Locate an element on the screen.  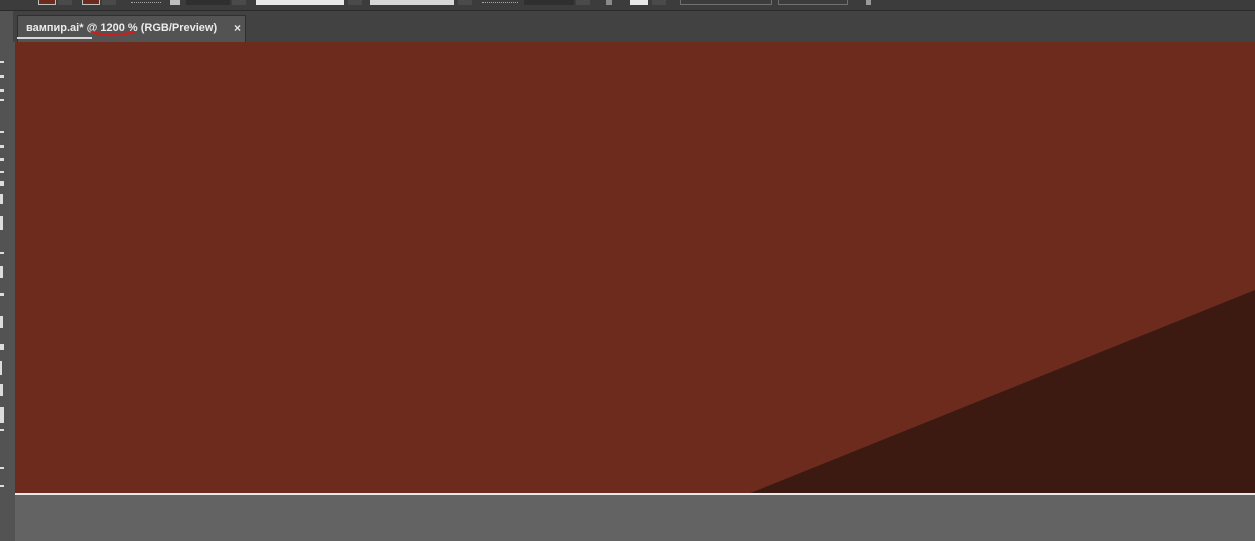
active-tab-indicator is located at coordinates (54, 38).